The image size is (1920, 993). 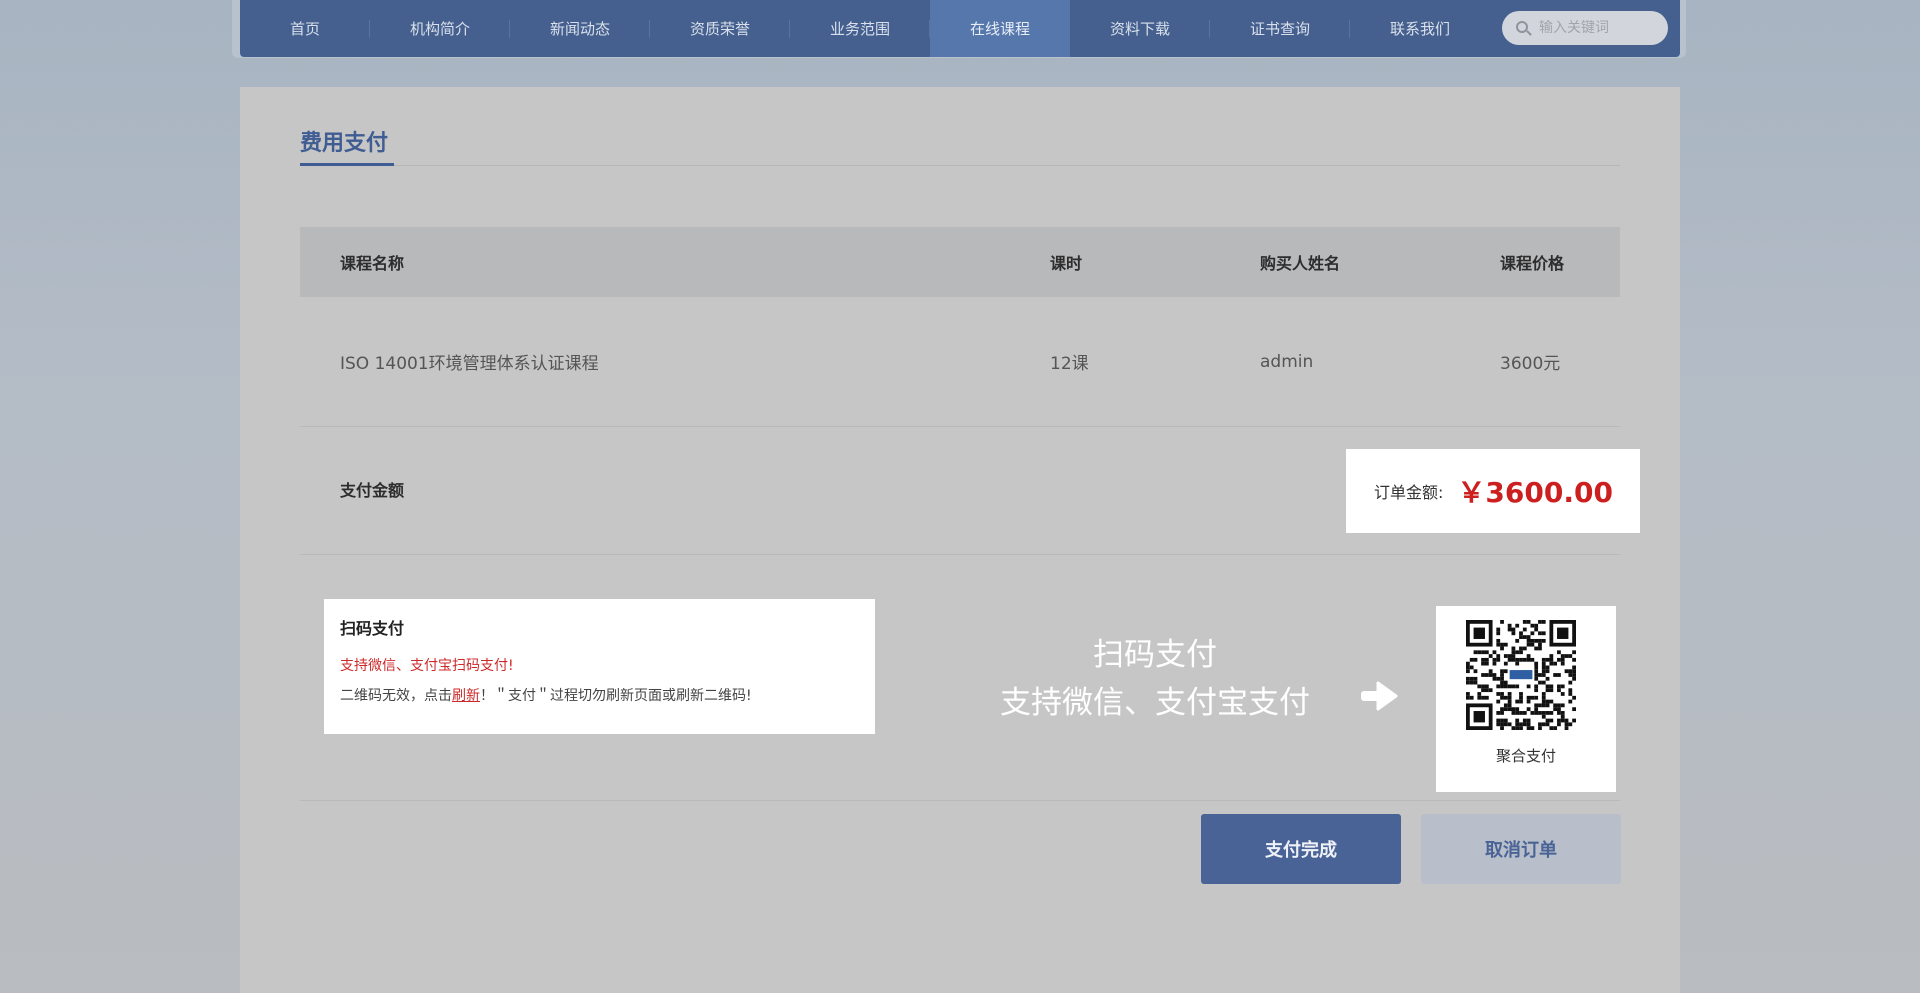 What do you see at coordinates (1155, 703) in the screenshot?
I see `banner-line-2: 支持微信、支付宝支付` at bounding box center [1155, 703].